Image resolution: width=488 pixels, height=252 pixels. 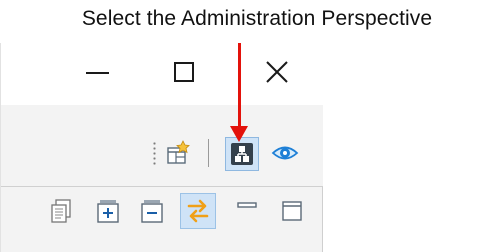 What do you see at coordinates (208, 153) in the screenshot?
I see `toolbar-separator` at bounding box center [208, 153].